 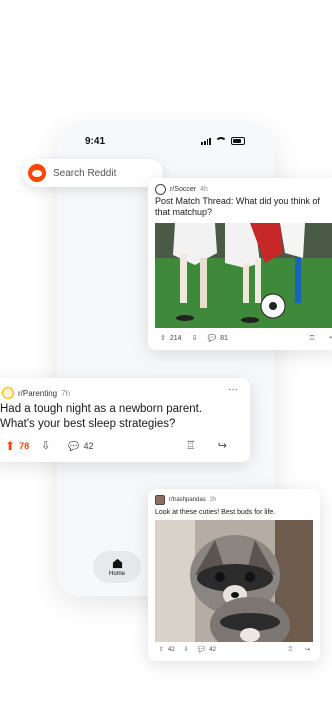 I want to click on post-meta: r/Parenting 7h, so click(x=36, y=393).